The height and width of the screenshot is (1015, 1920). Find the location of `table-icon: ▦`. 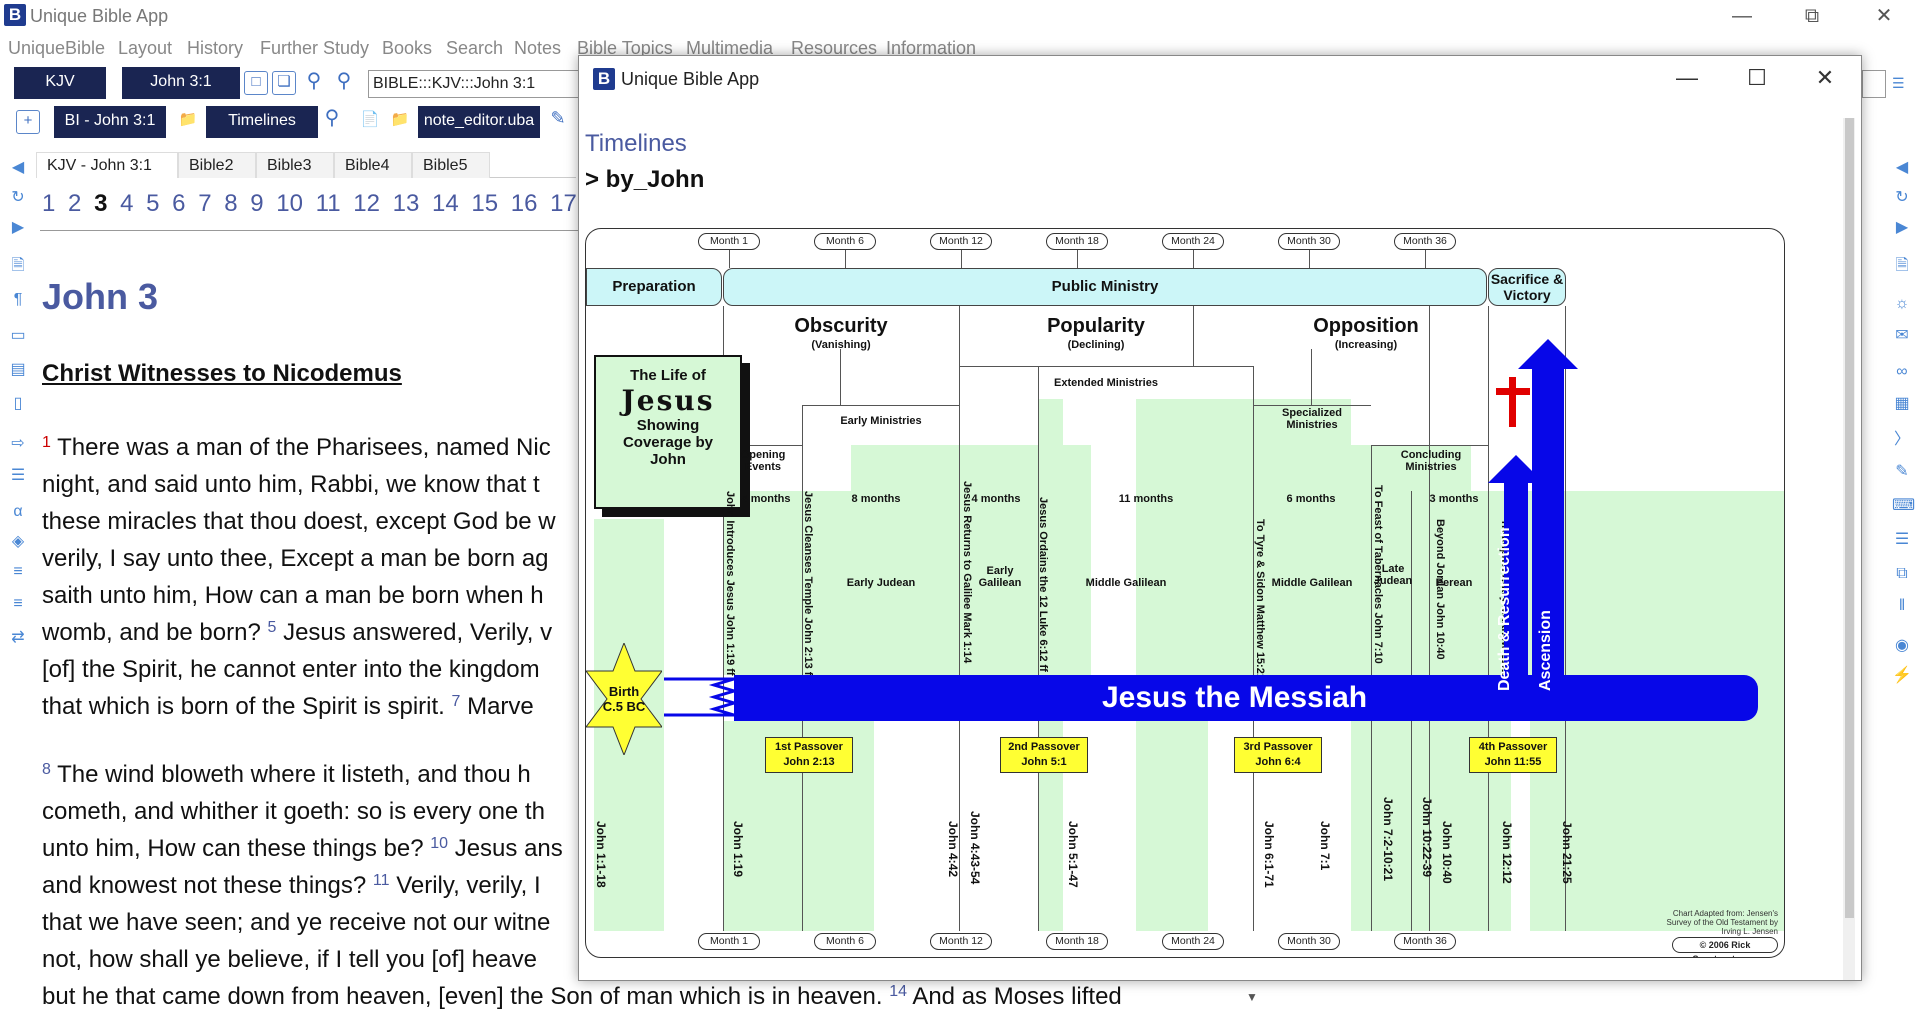

table-icon: ▦ is located at coordinates (1902, 404).